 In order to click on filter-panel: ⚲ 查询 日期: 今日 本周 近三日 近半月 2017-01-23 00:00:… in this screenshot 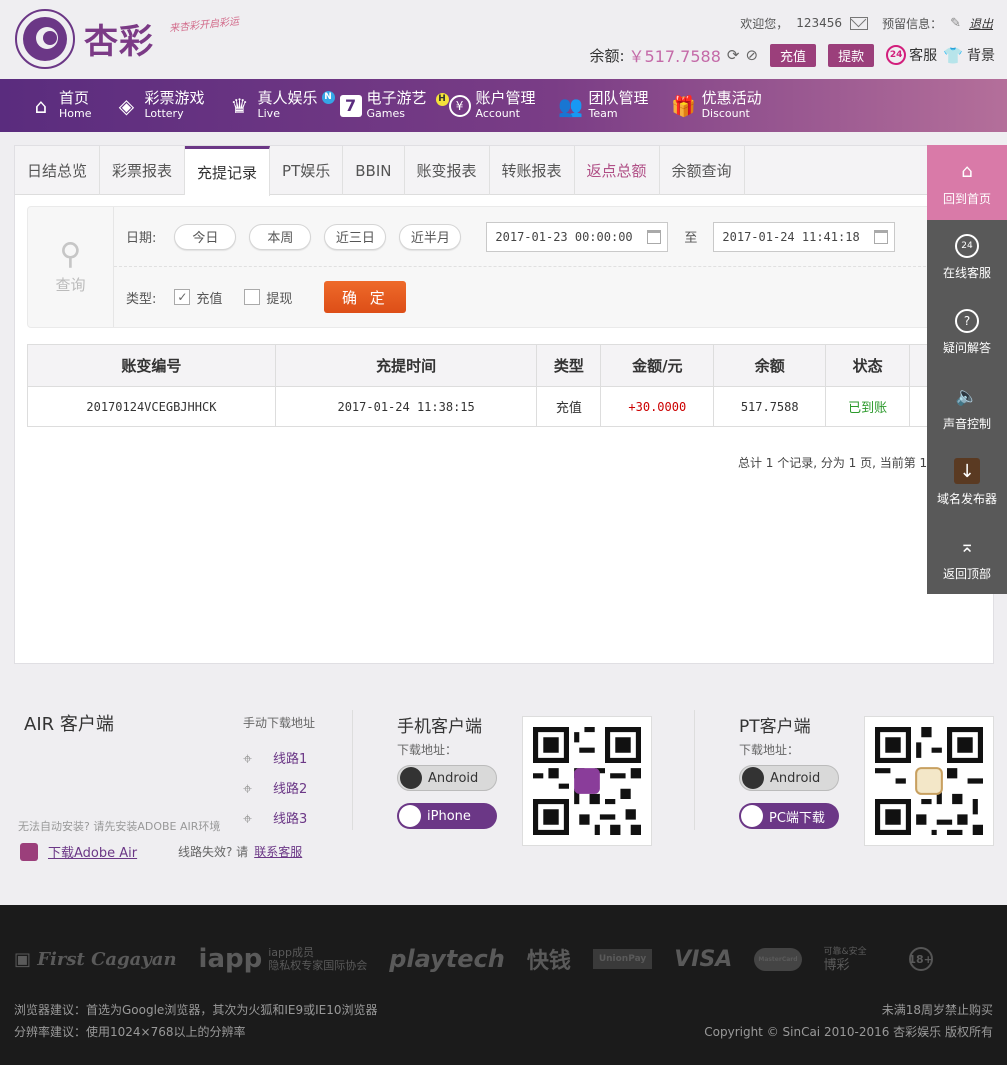, I will do `click(492, 267)`.